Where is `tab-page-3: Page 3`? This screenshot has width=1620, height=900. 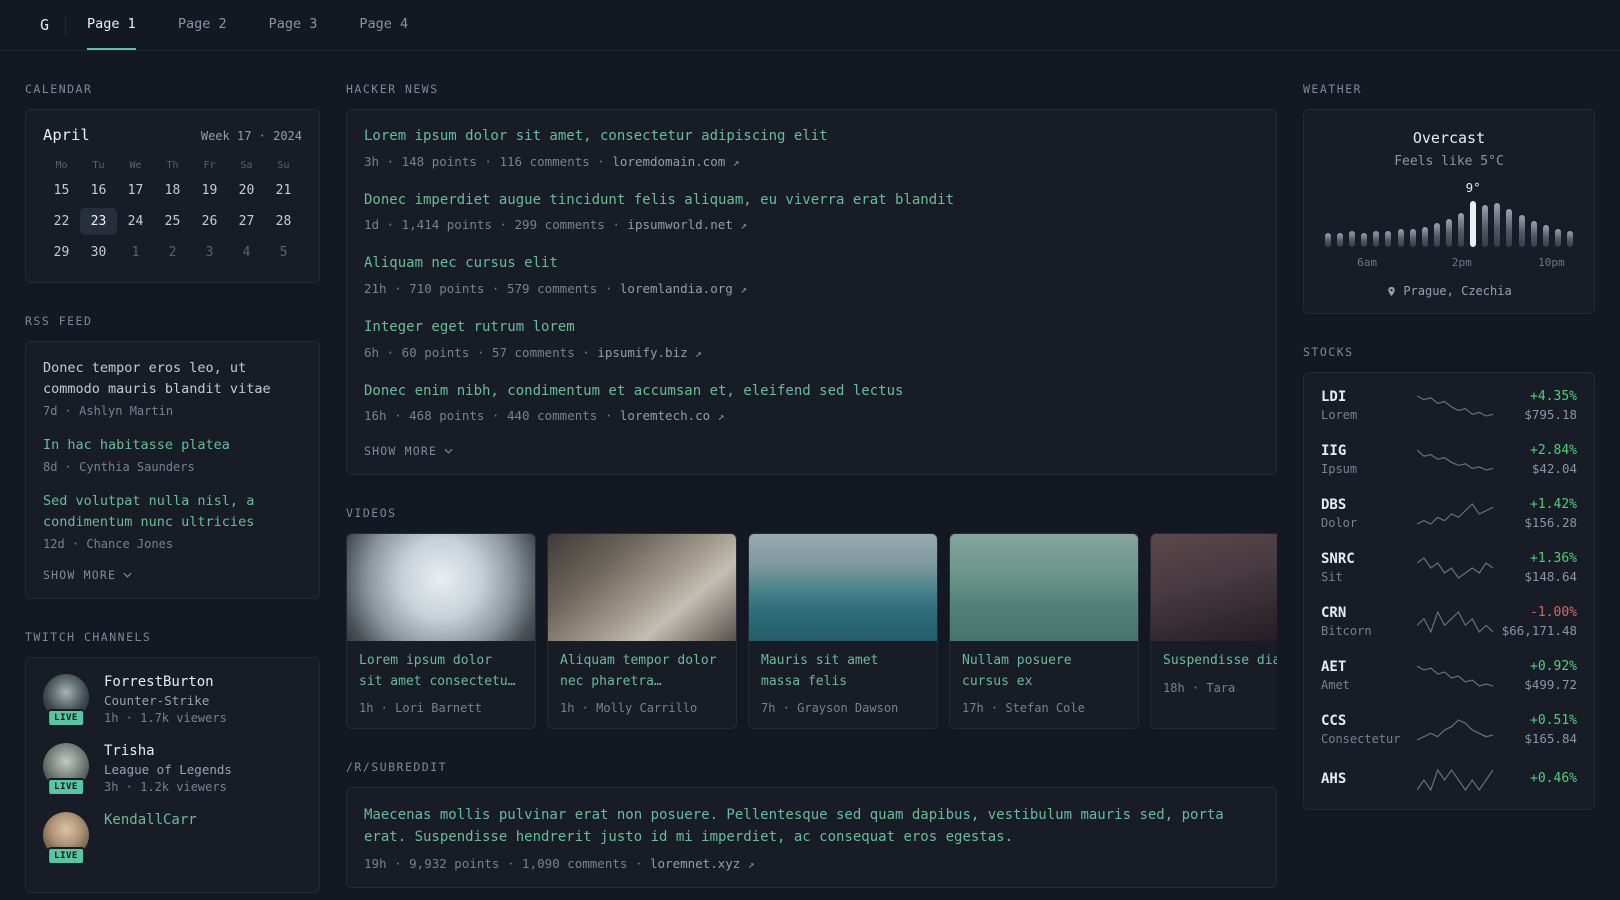 tab-page-3: Page 3 is located at coordinates (293, 25).